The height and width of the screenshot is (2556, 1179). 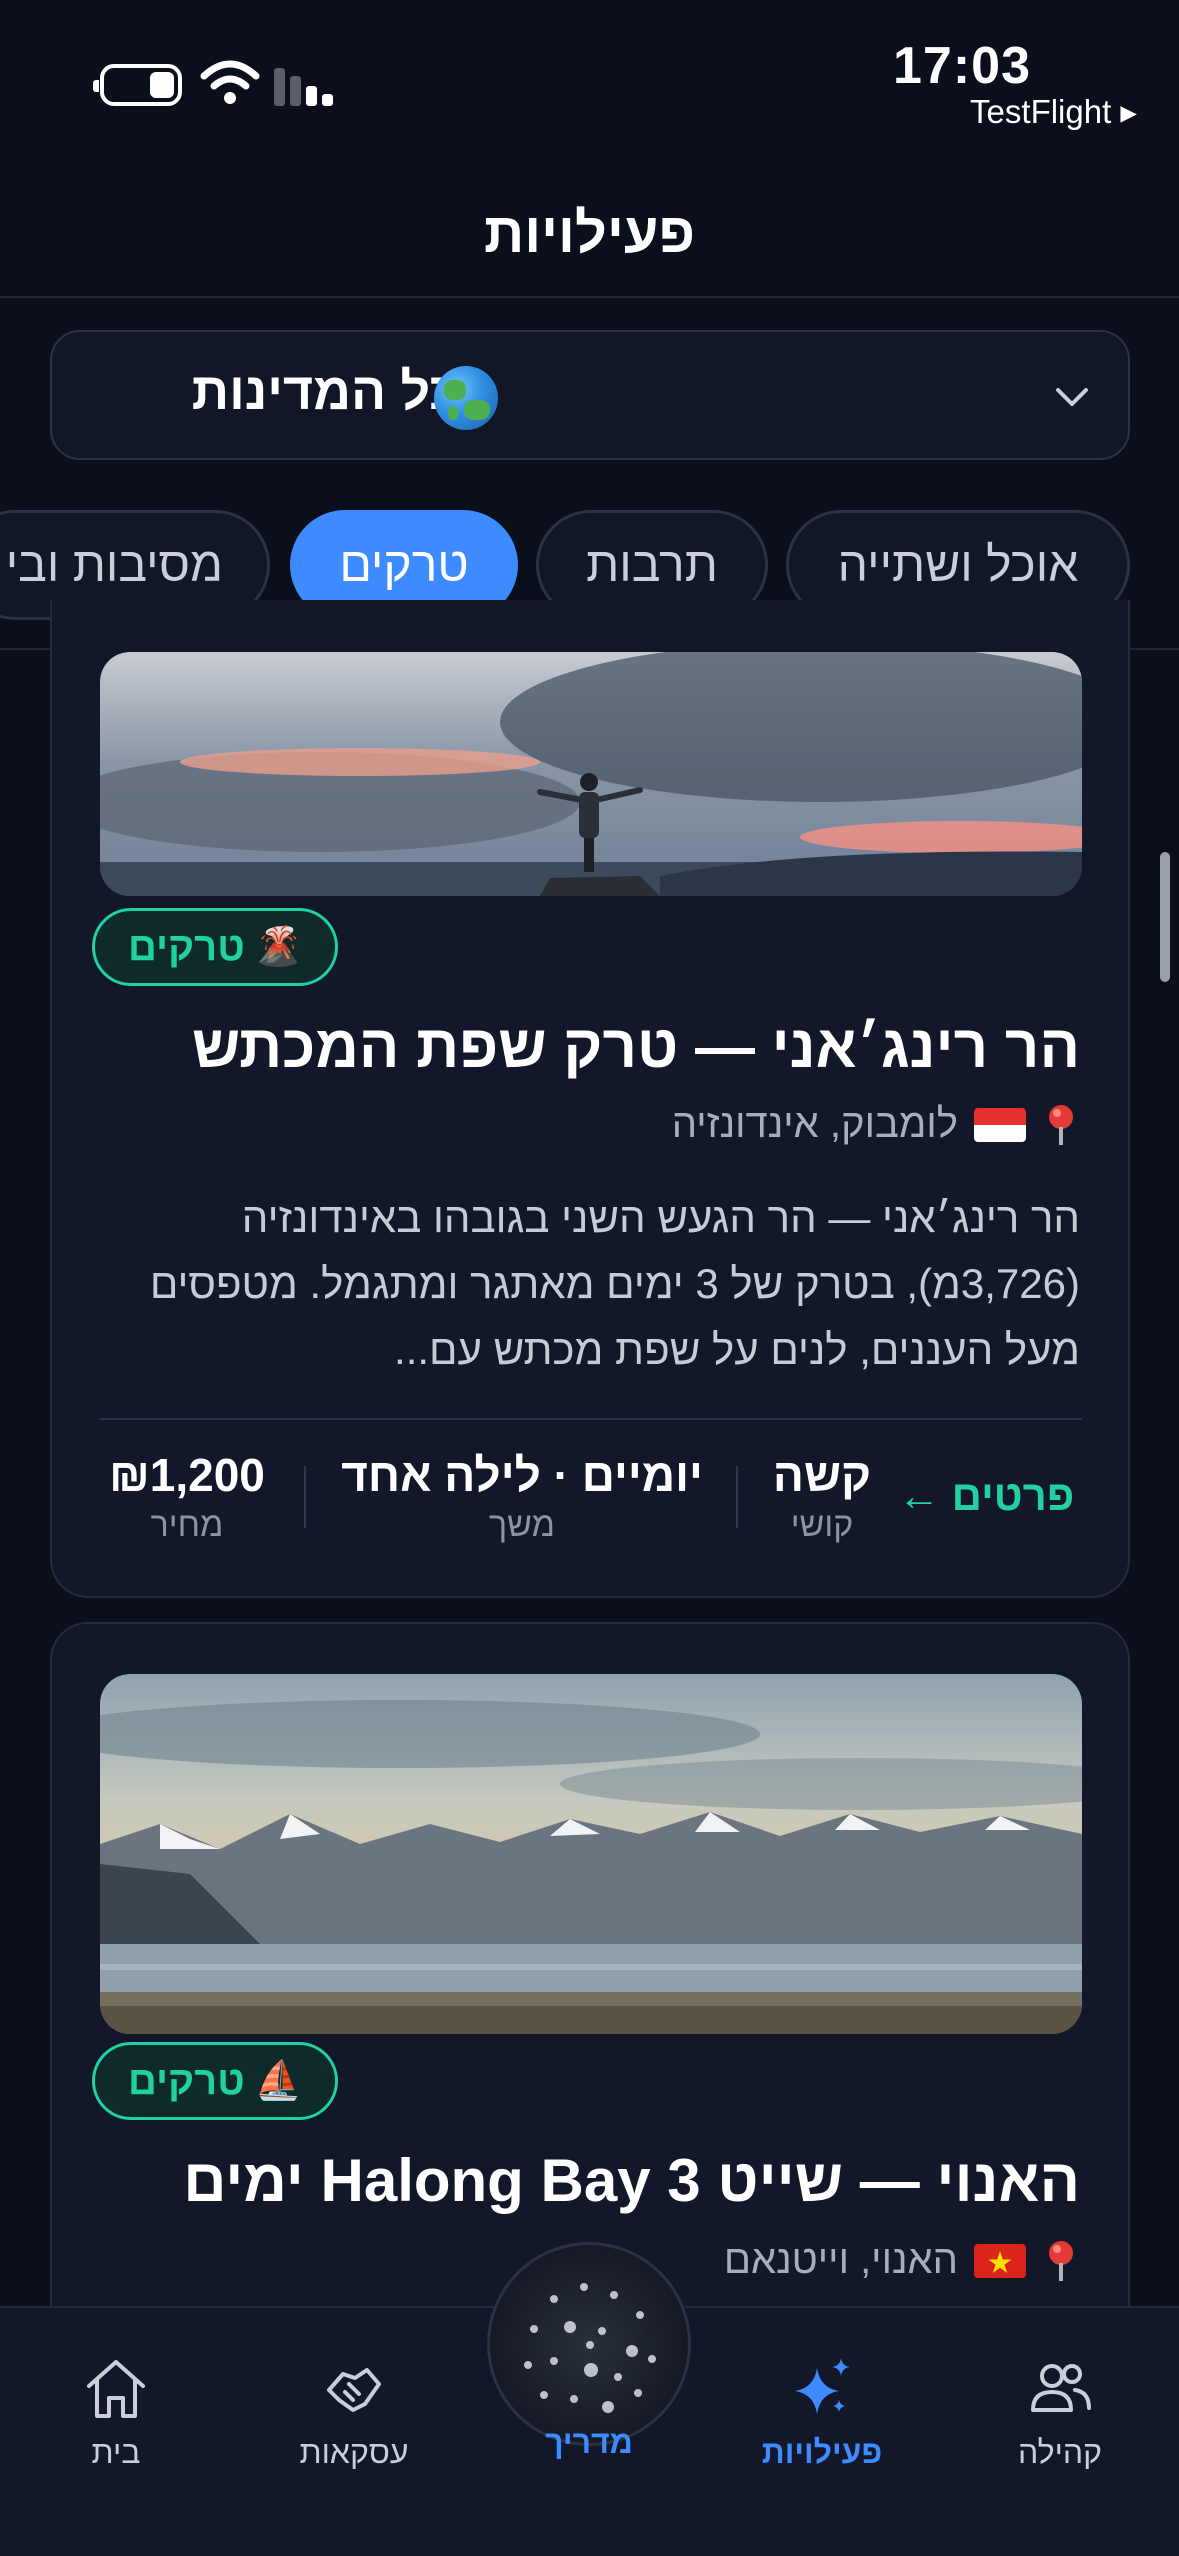 I want to click on difficulty-stat: קשה קושי, so click(x=822, y=1496).